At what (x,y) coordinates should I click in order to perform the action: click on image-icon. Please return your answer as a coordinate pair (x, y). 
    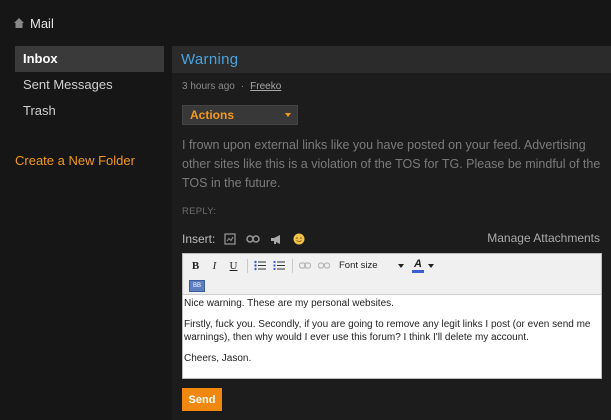
    Looking at the image, I should click on (230, 239).